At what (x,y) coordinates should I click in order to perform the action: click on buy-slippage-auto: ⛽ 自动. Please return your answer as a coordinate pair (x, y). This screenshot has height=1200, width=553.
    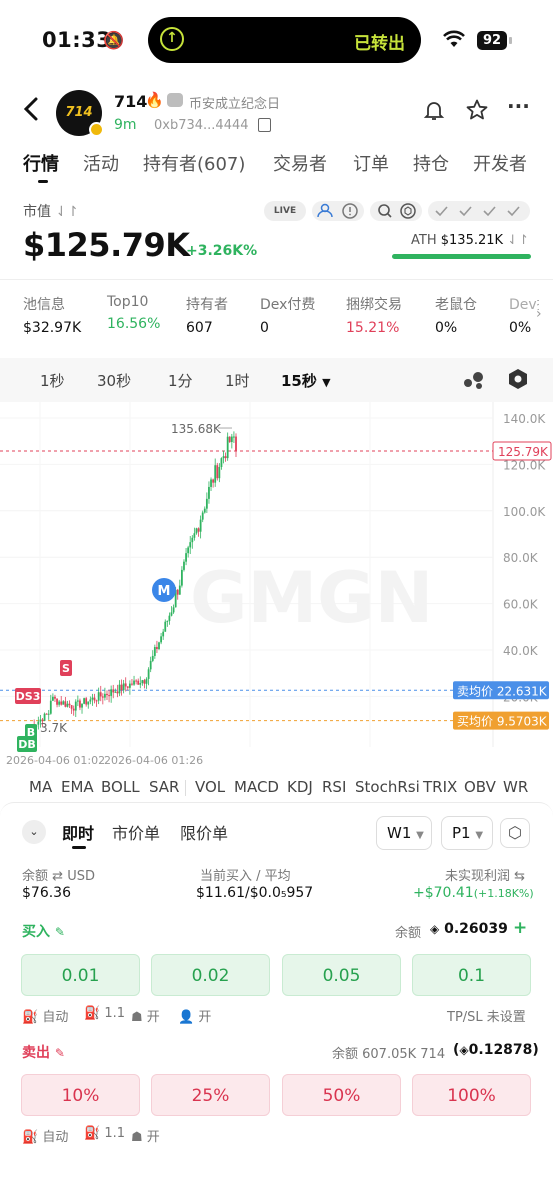
    Looking at the image, I should click on (45, 1015).